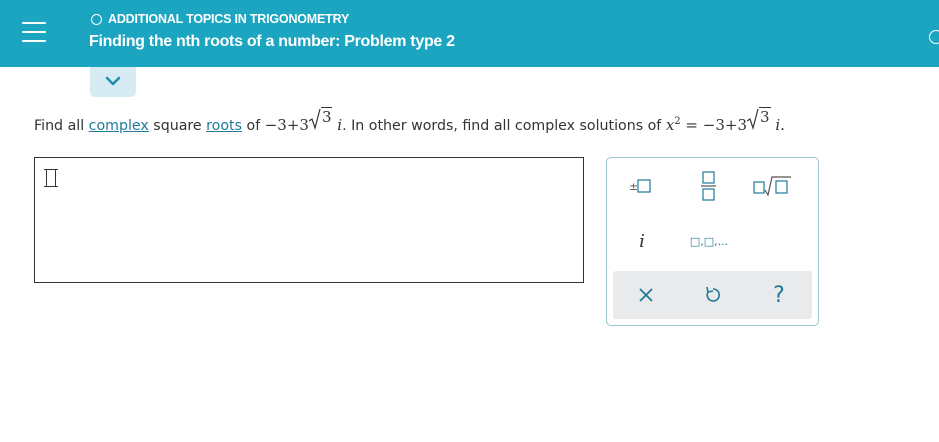 The height and width of the screenshot is (442, 939). Describe the element at coordinates (642, 241) in the screenshot. I see `imaginary-unit-key: i` at that location.